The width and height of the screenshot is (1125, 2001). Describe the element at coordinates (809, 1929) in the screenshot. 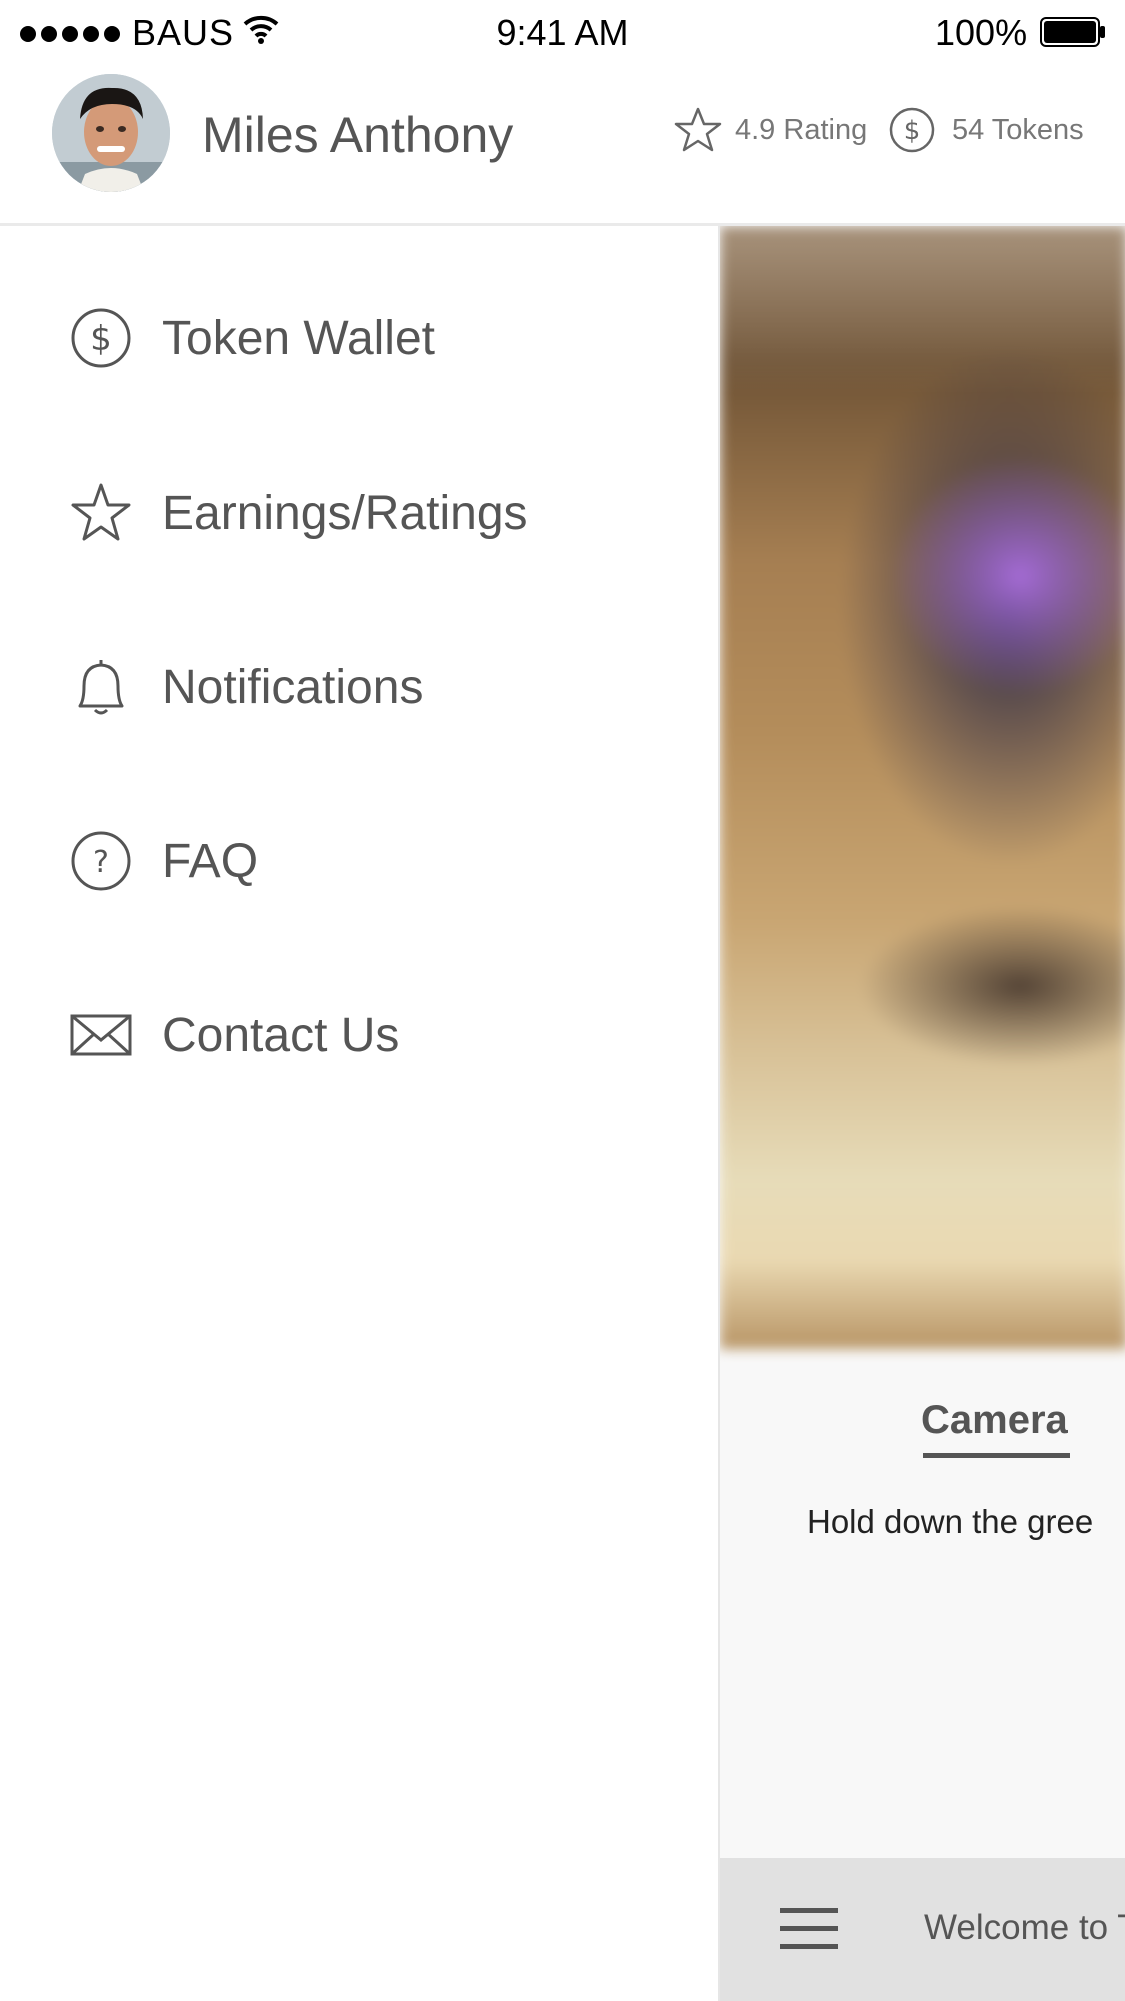

I see `hamburger-menu-icon` at that location.